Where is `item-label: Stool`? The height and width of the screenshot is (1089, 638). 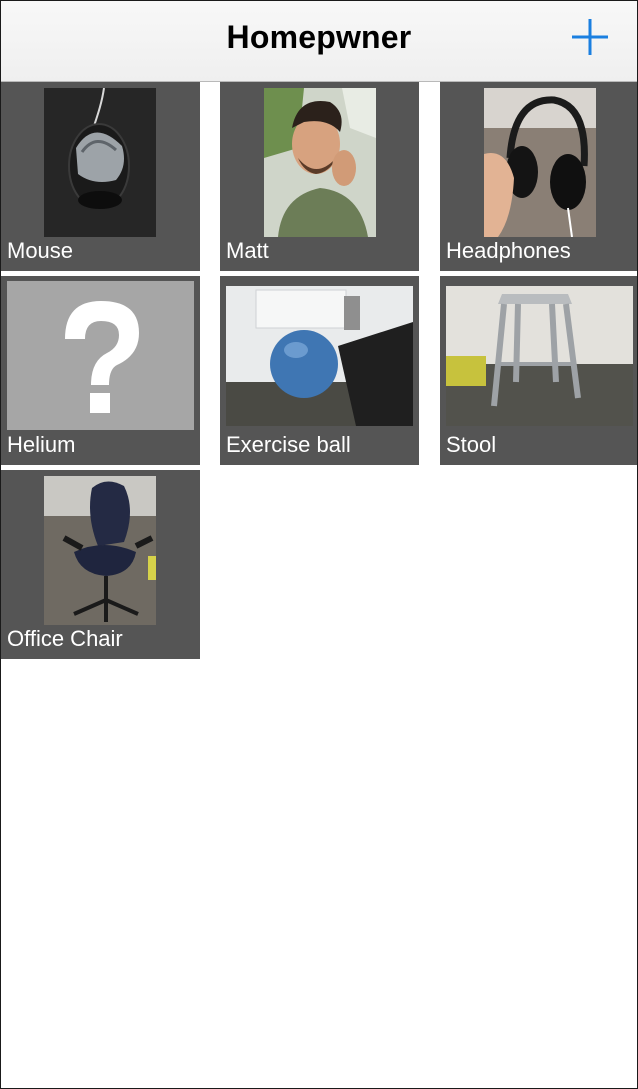
item-label: Stool is located at coordinates (471, 444).